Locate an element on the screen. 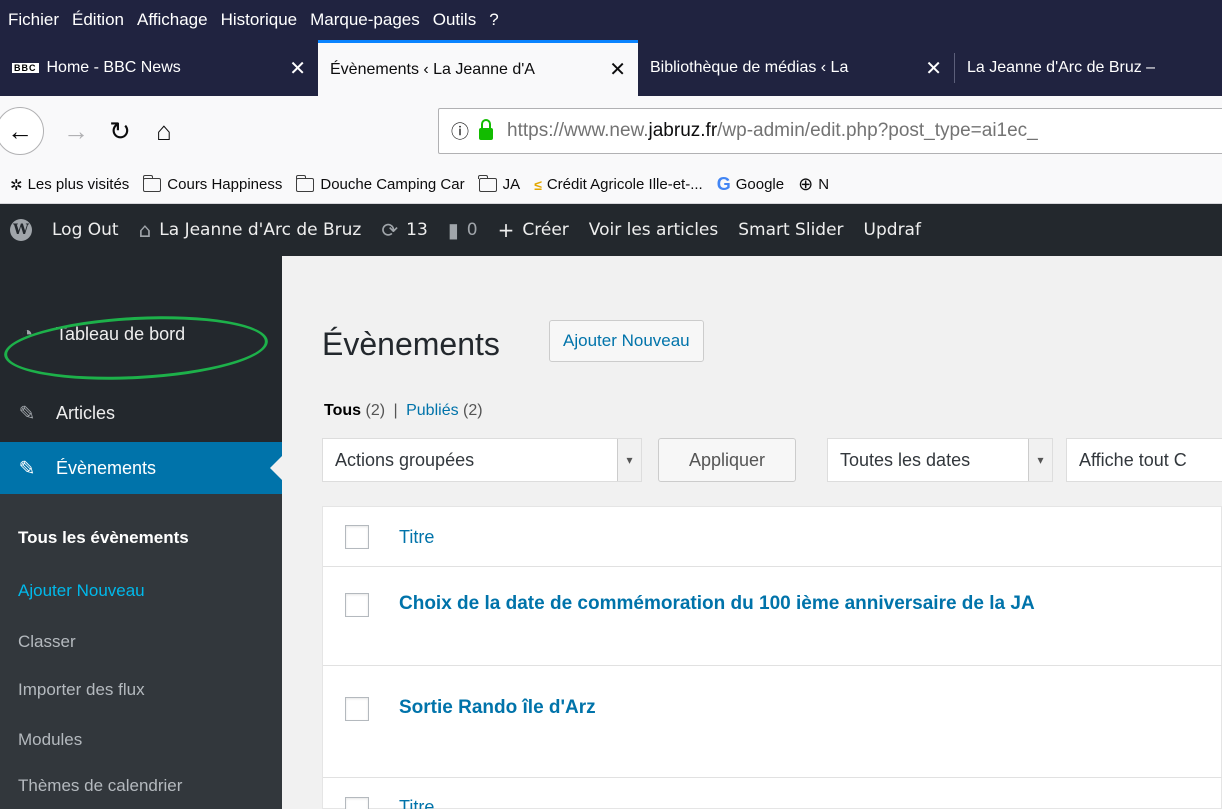 This screenshot has height=809, width=1222. sidebar-item-label: Évènements is located at coordinates (106, 467).